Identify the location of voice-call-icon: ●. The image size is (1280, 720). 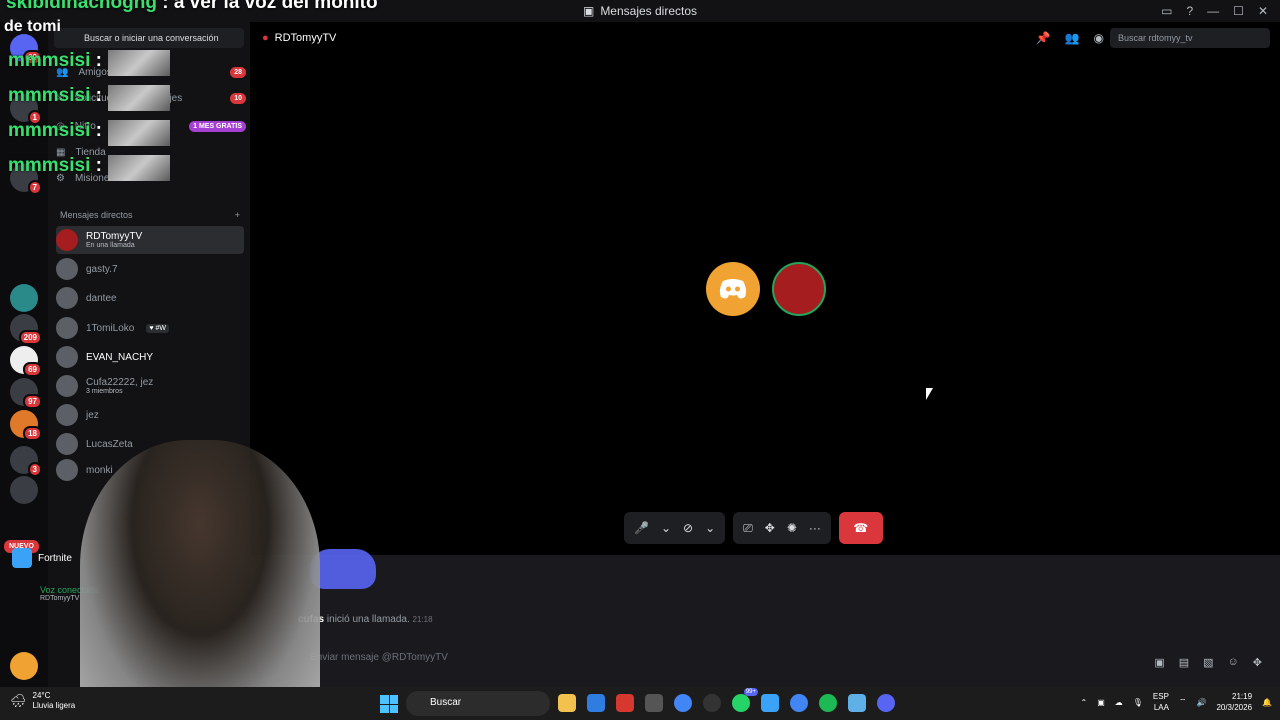
(265, 38).